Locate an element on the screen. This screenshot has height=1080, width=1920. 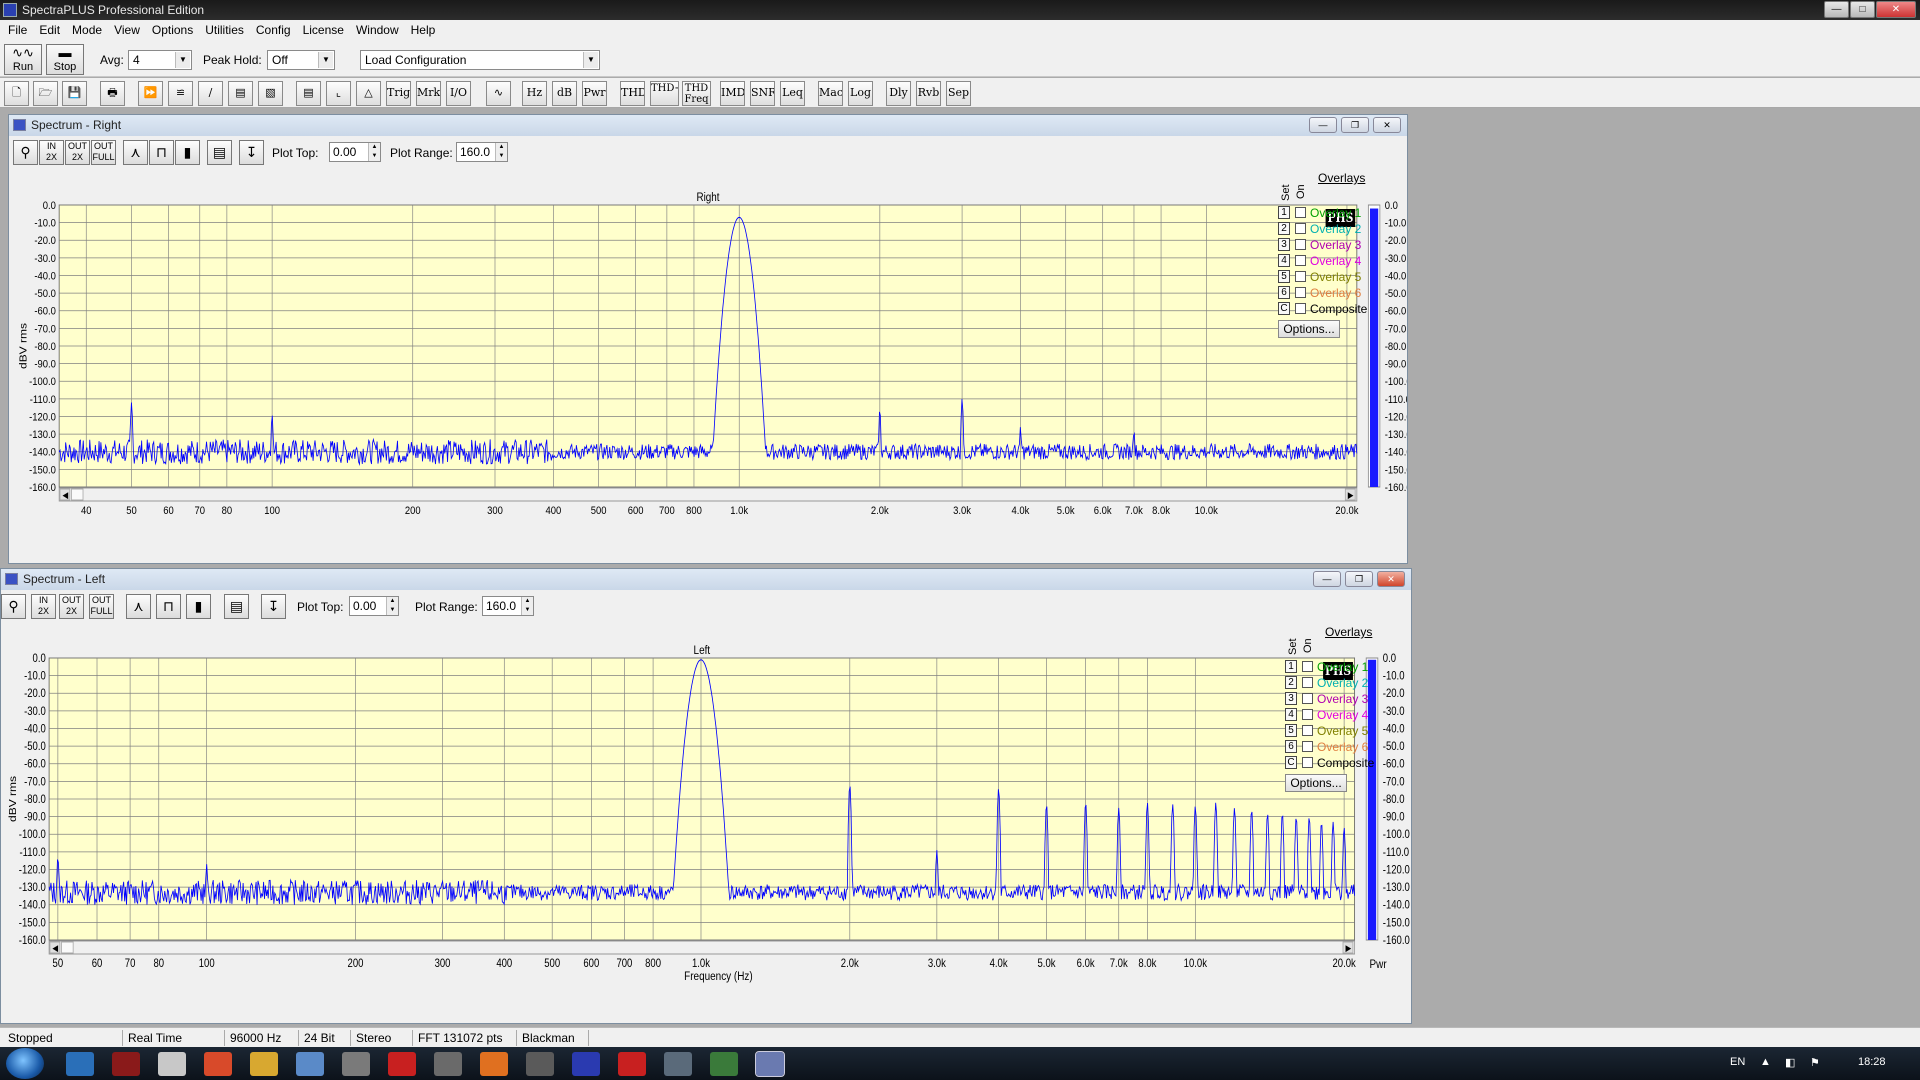
hz-button: Hz is located at coordinates (534, 93).